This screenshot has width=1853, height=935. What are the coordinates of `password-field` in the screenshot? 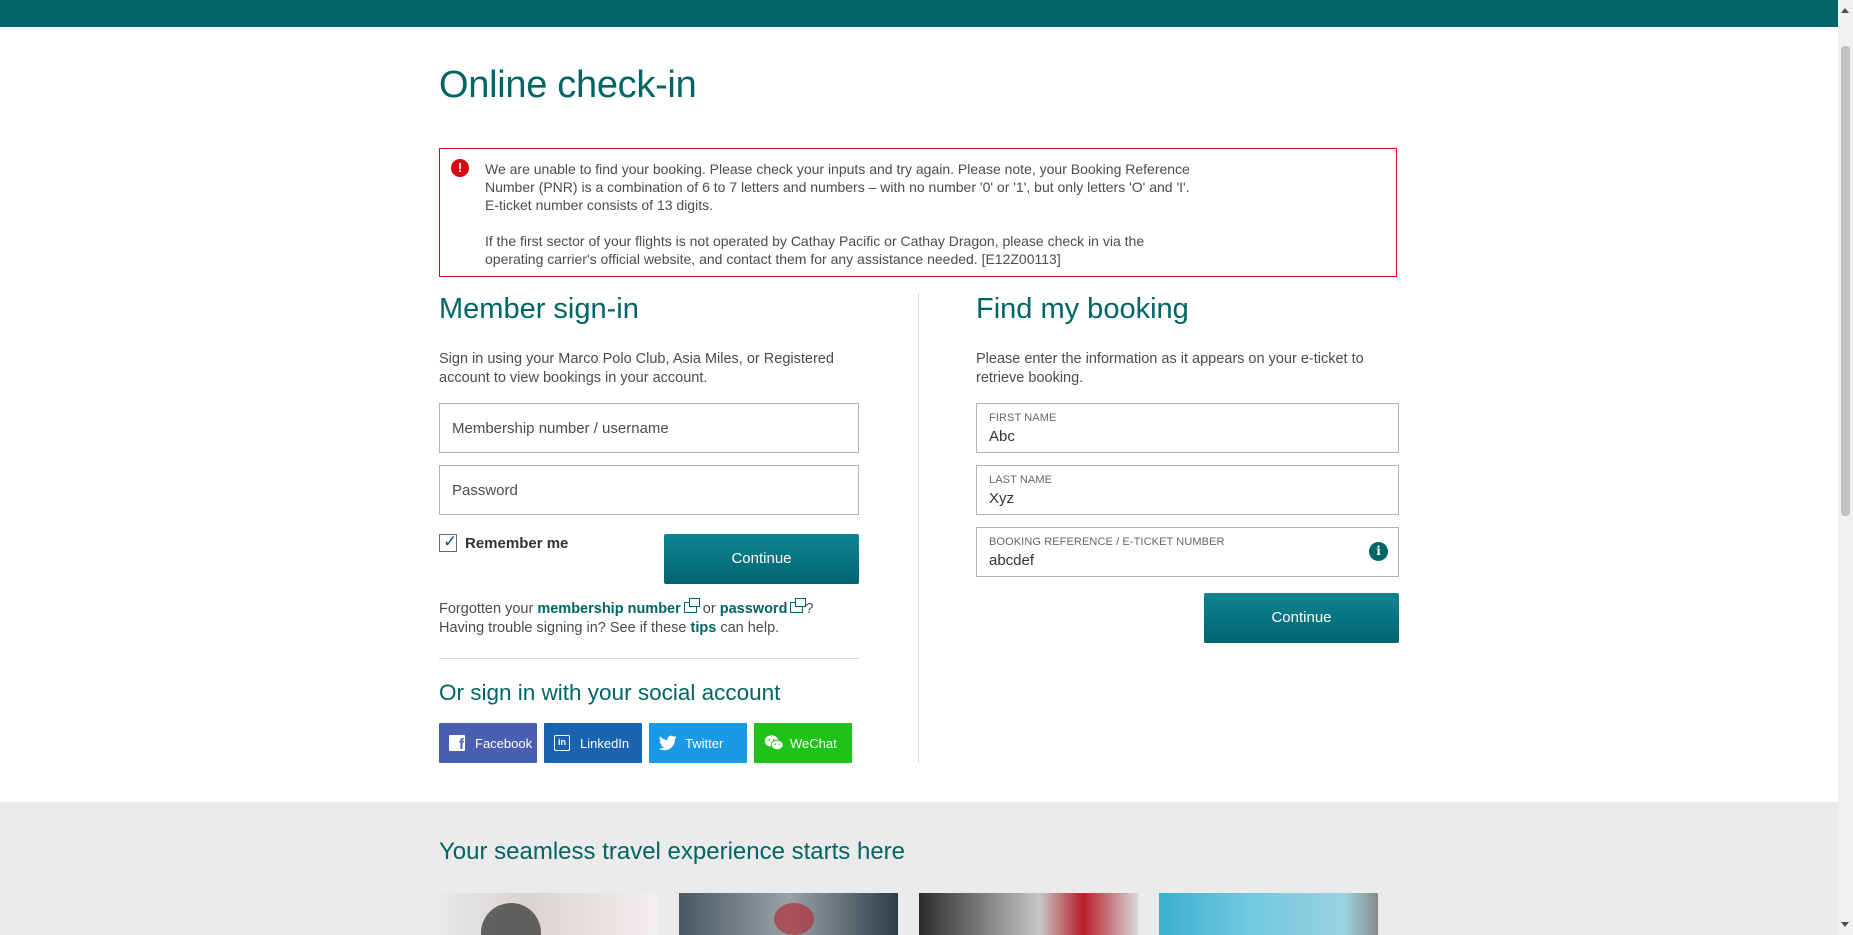 It's located at (649, 490).